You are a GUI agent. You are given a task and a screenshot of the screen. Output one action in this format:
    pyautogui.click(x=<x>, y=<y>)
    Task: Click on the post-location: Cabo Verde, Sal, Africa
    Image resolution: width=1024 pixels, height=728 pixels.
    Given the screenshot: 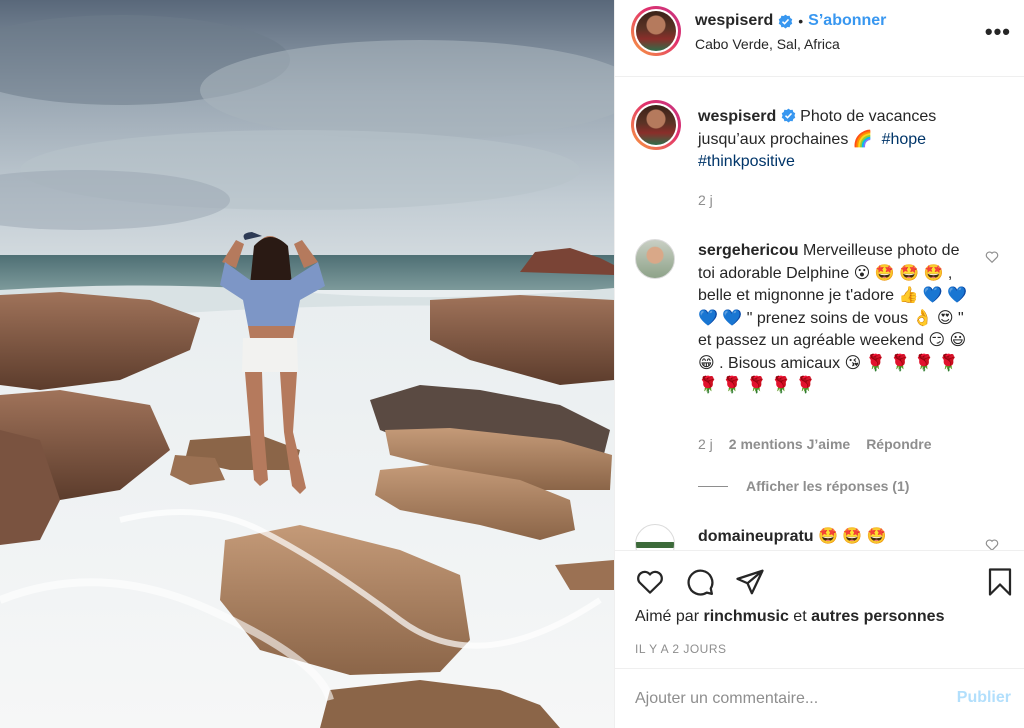 What is the action you would take?
    pyautogui.click(x=767, y=44)
    